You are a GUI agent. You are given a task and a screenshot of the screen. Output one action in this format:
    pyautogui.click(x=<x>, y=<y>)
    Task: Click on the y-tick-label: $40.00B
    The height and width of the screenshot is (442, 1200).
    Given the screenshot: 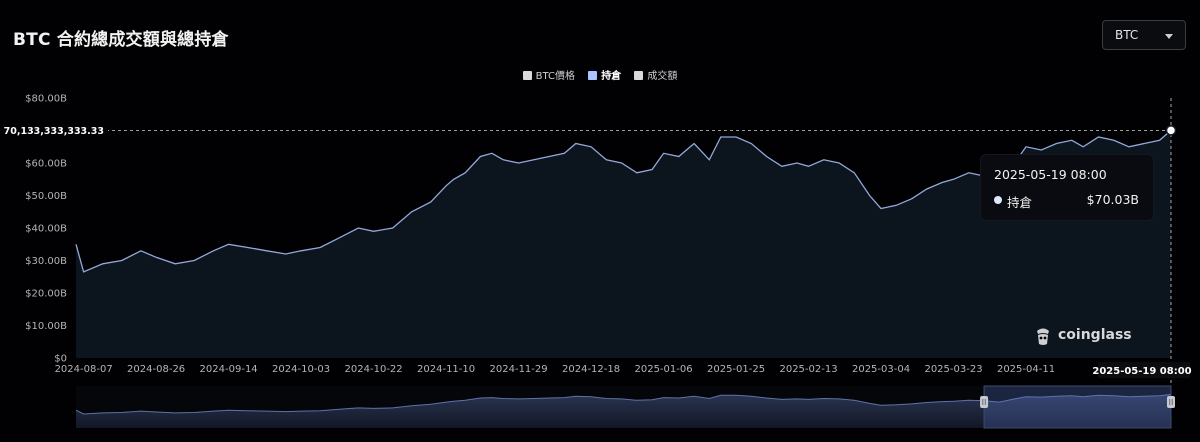 What is the action you would take?
    pyautogui.click(x=46, y=229)
    